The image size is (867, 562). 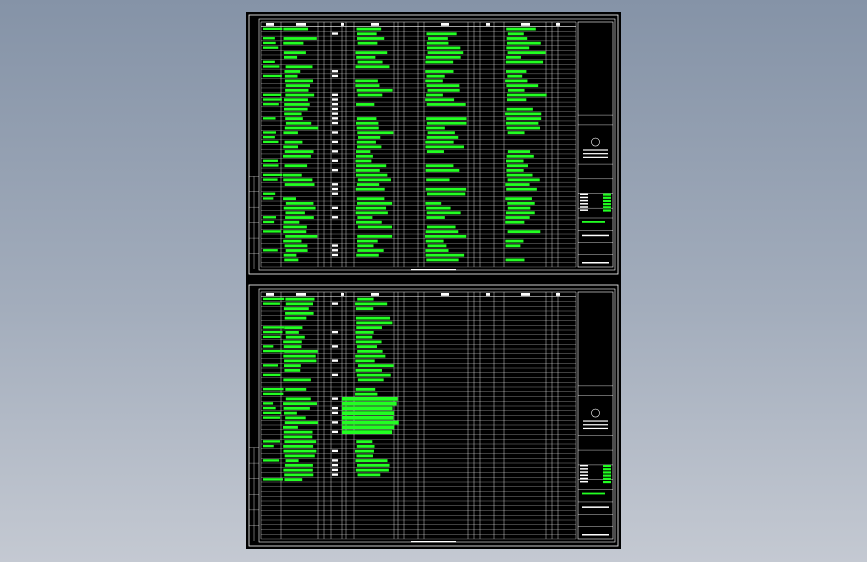 What do you see at coordinates (595, 142) in the screenshot?
I see `company-logo-icon` at bounding box center [595, 142].